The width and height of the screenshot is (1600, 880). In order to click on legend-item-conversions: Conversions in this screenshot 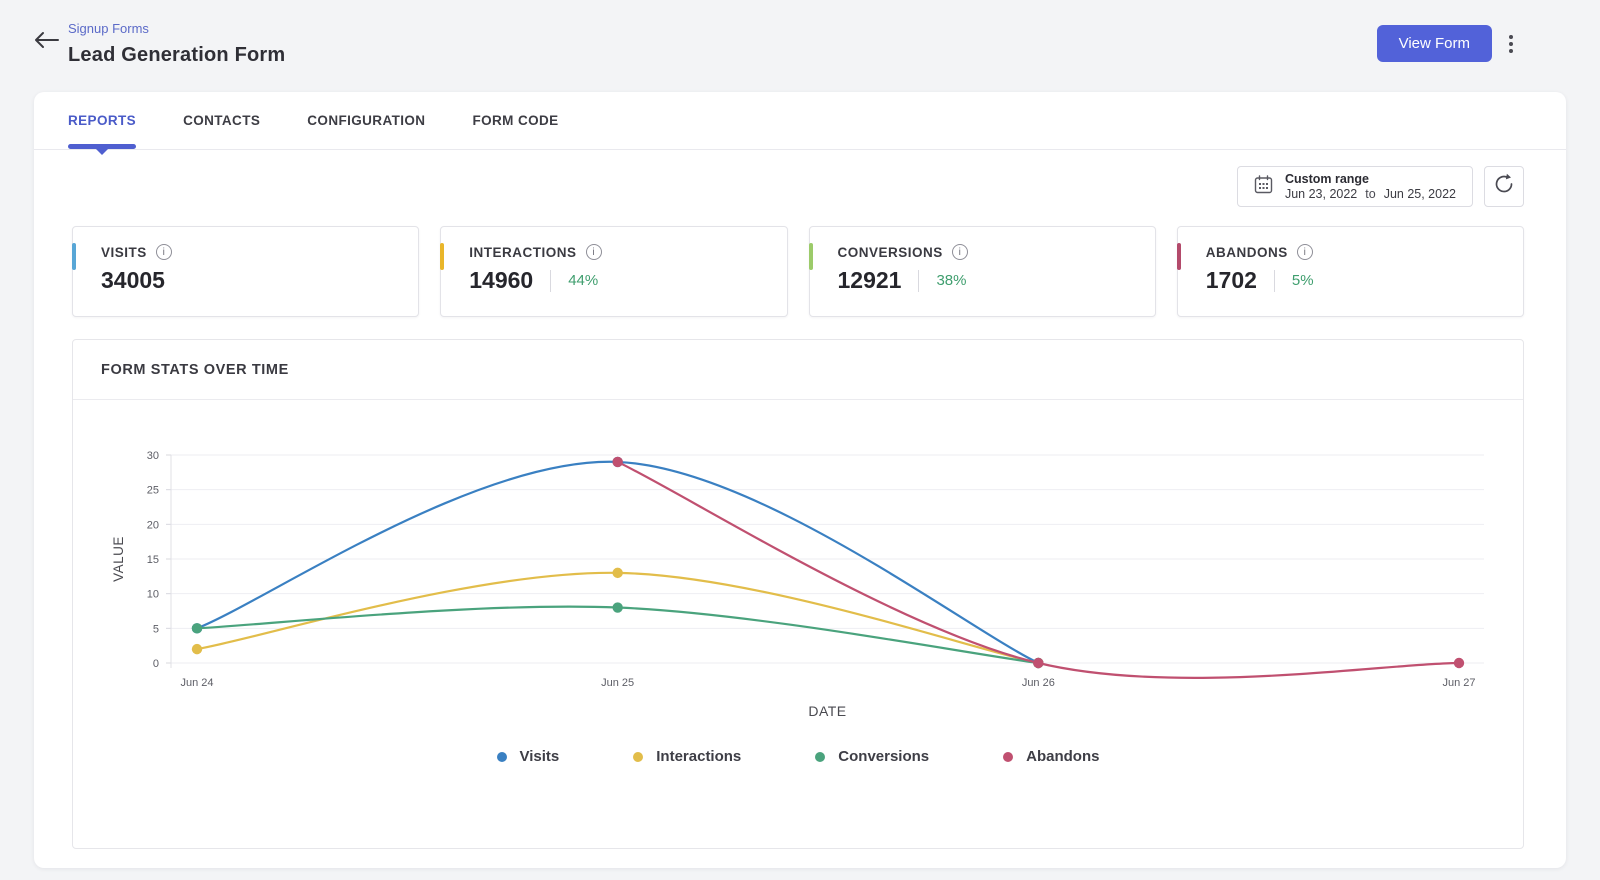, I will do `click(872, 756)`.